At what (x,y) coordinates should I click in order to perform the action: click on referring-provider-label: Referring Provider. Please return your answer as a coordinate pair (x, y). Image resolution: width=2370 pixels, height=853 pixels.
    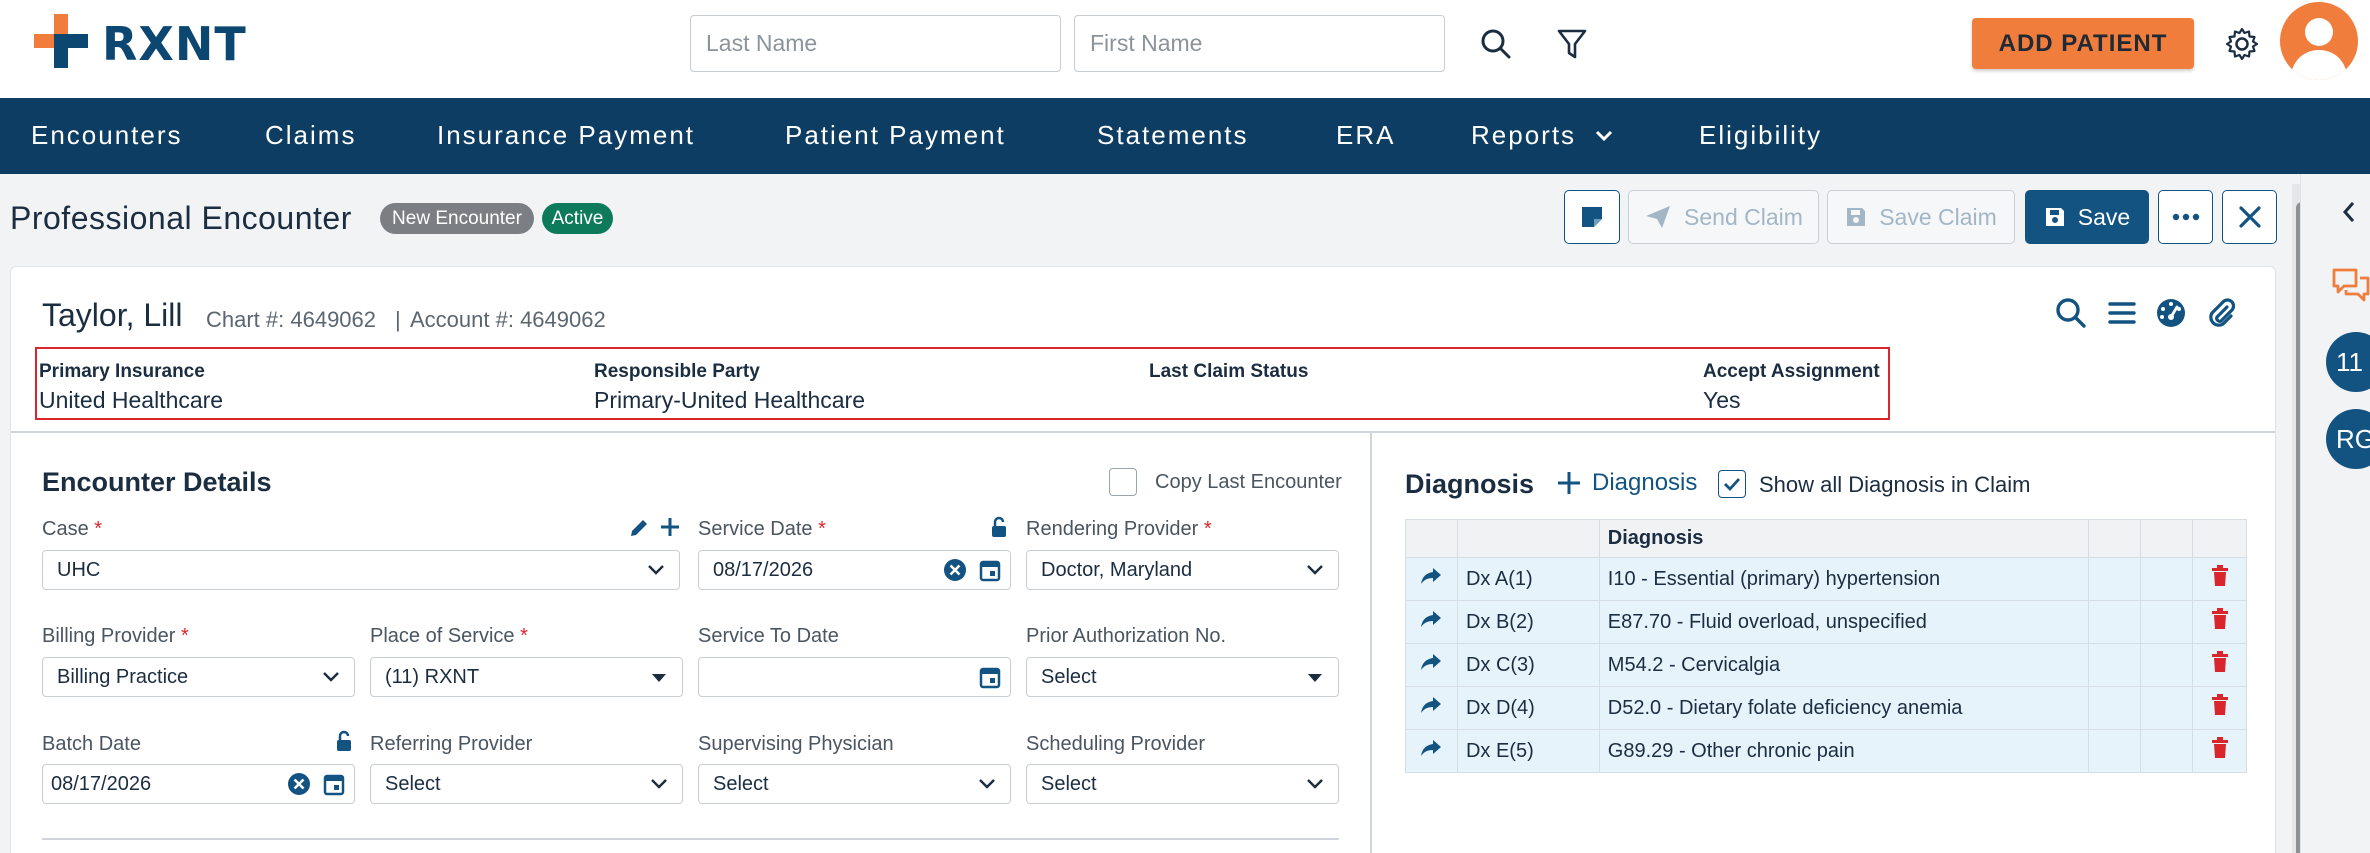
    Looking at the image, I should click on (451, 744).